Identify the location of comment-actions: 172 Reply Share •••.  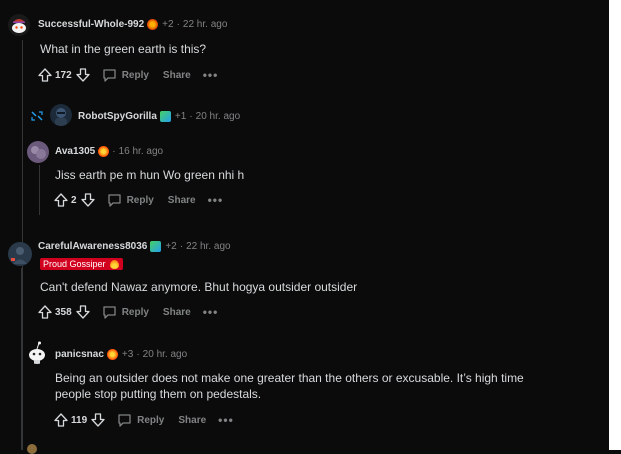
(128, 75).